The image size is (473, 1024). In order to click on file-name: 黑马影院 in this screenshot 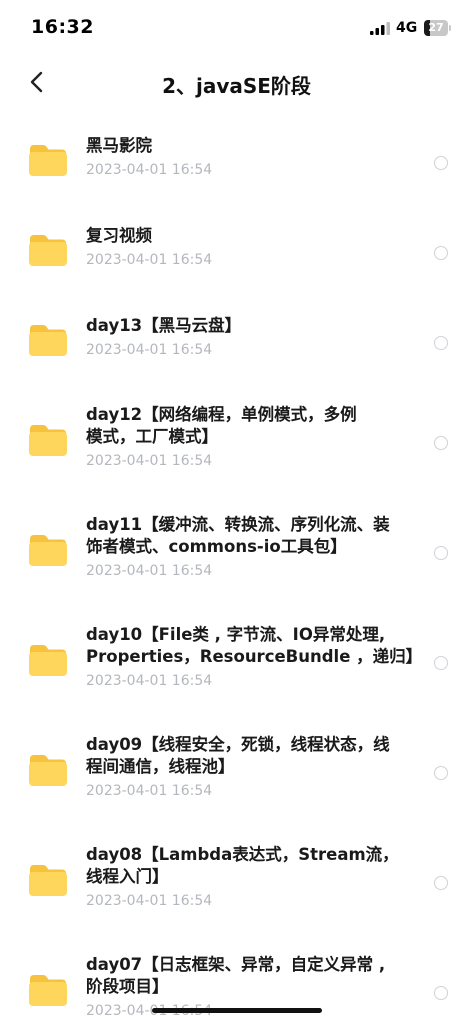, I will do `click(119, 145)`.